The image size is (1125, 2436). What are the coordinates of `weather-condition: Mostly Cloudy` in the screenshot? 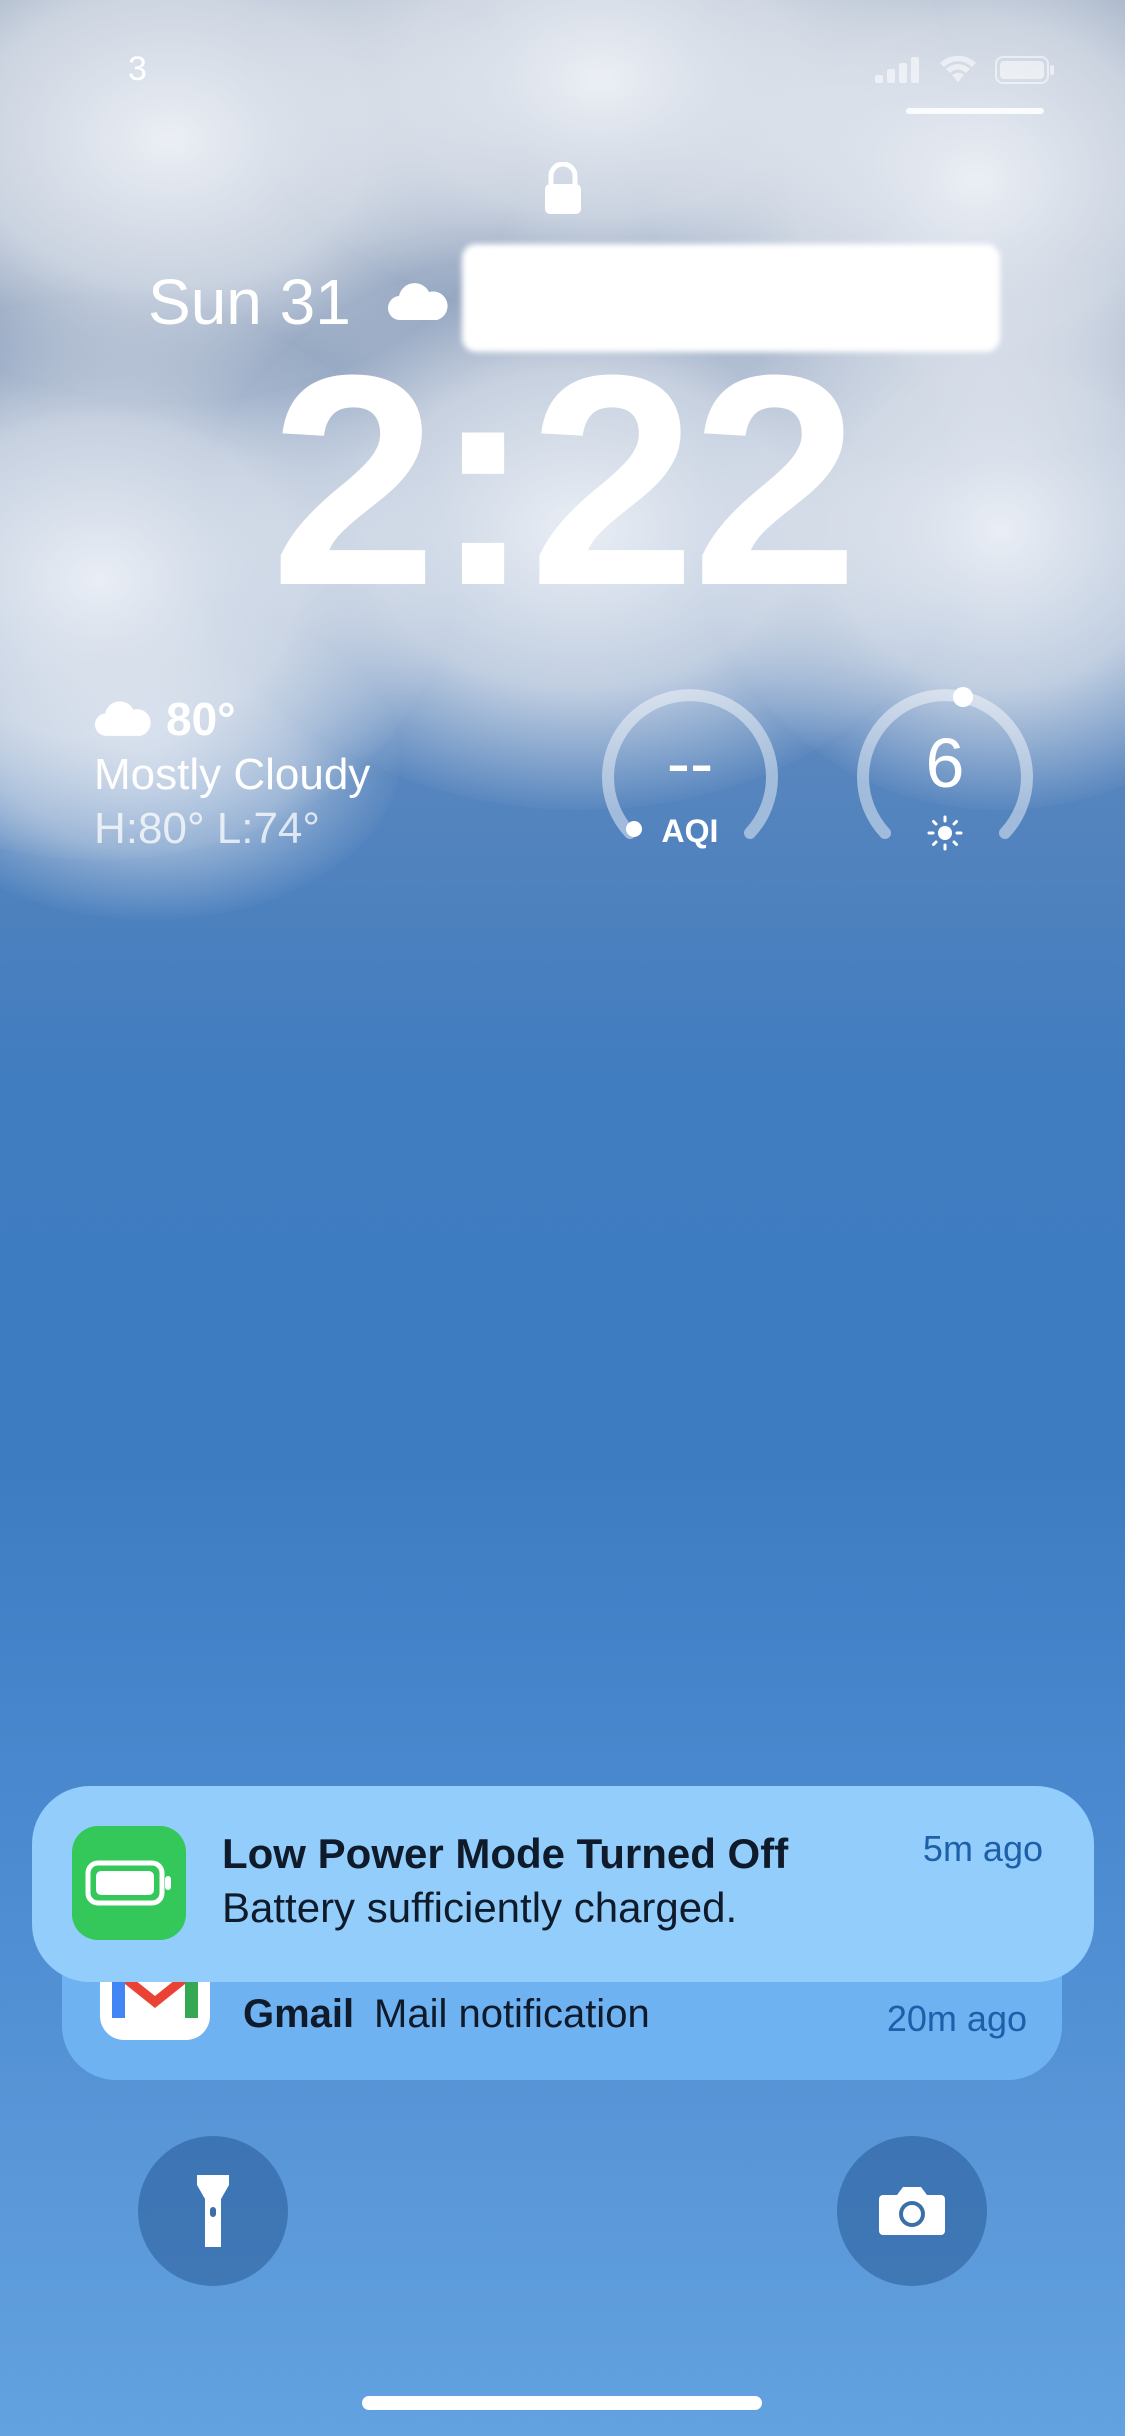 It's located at (232, 774).